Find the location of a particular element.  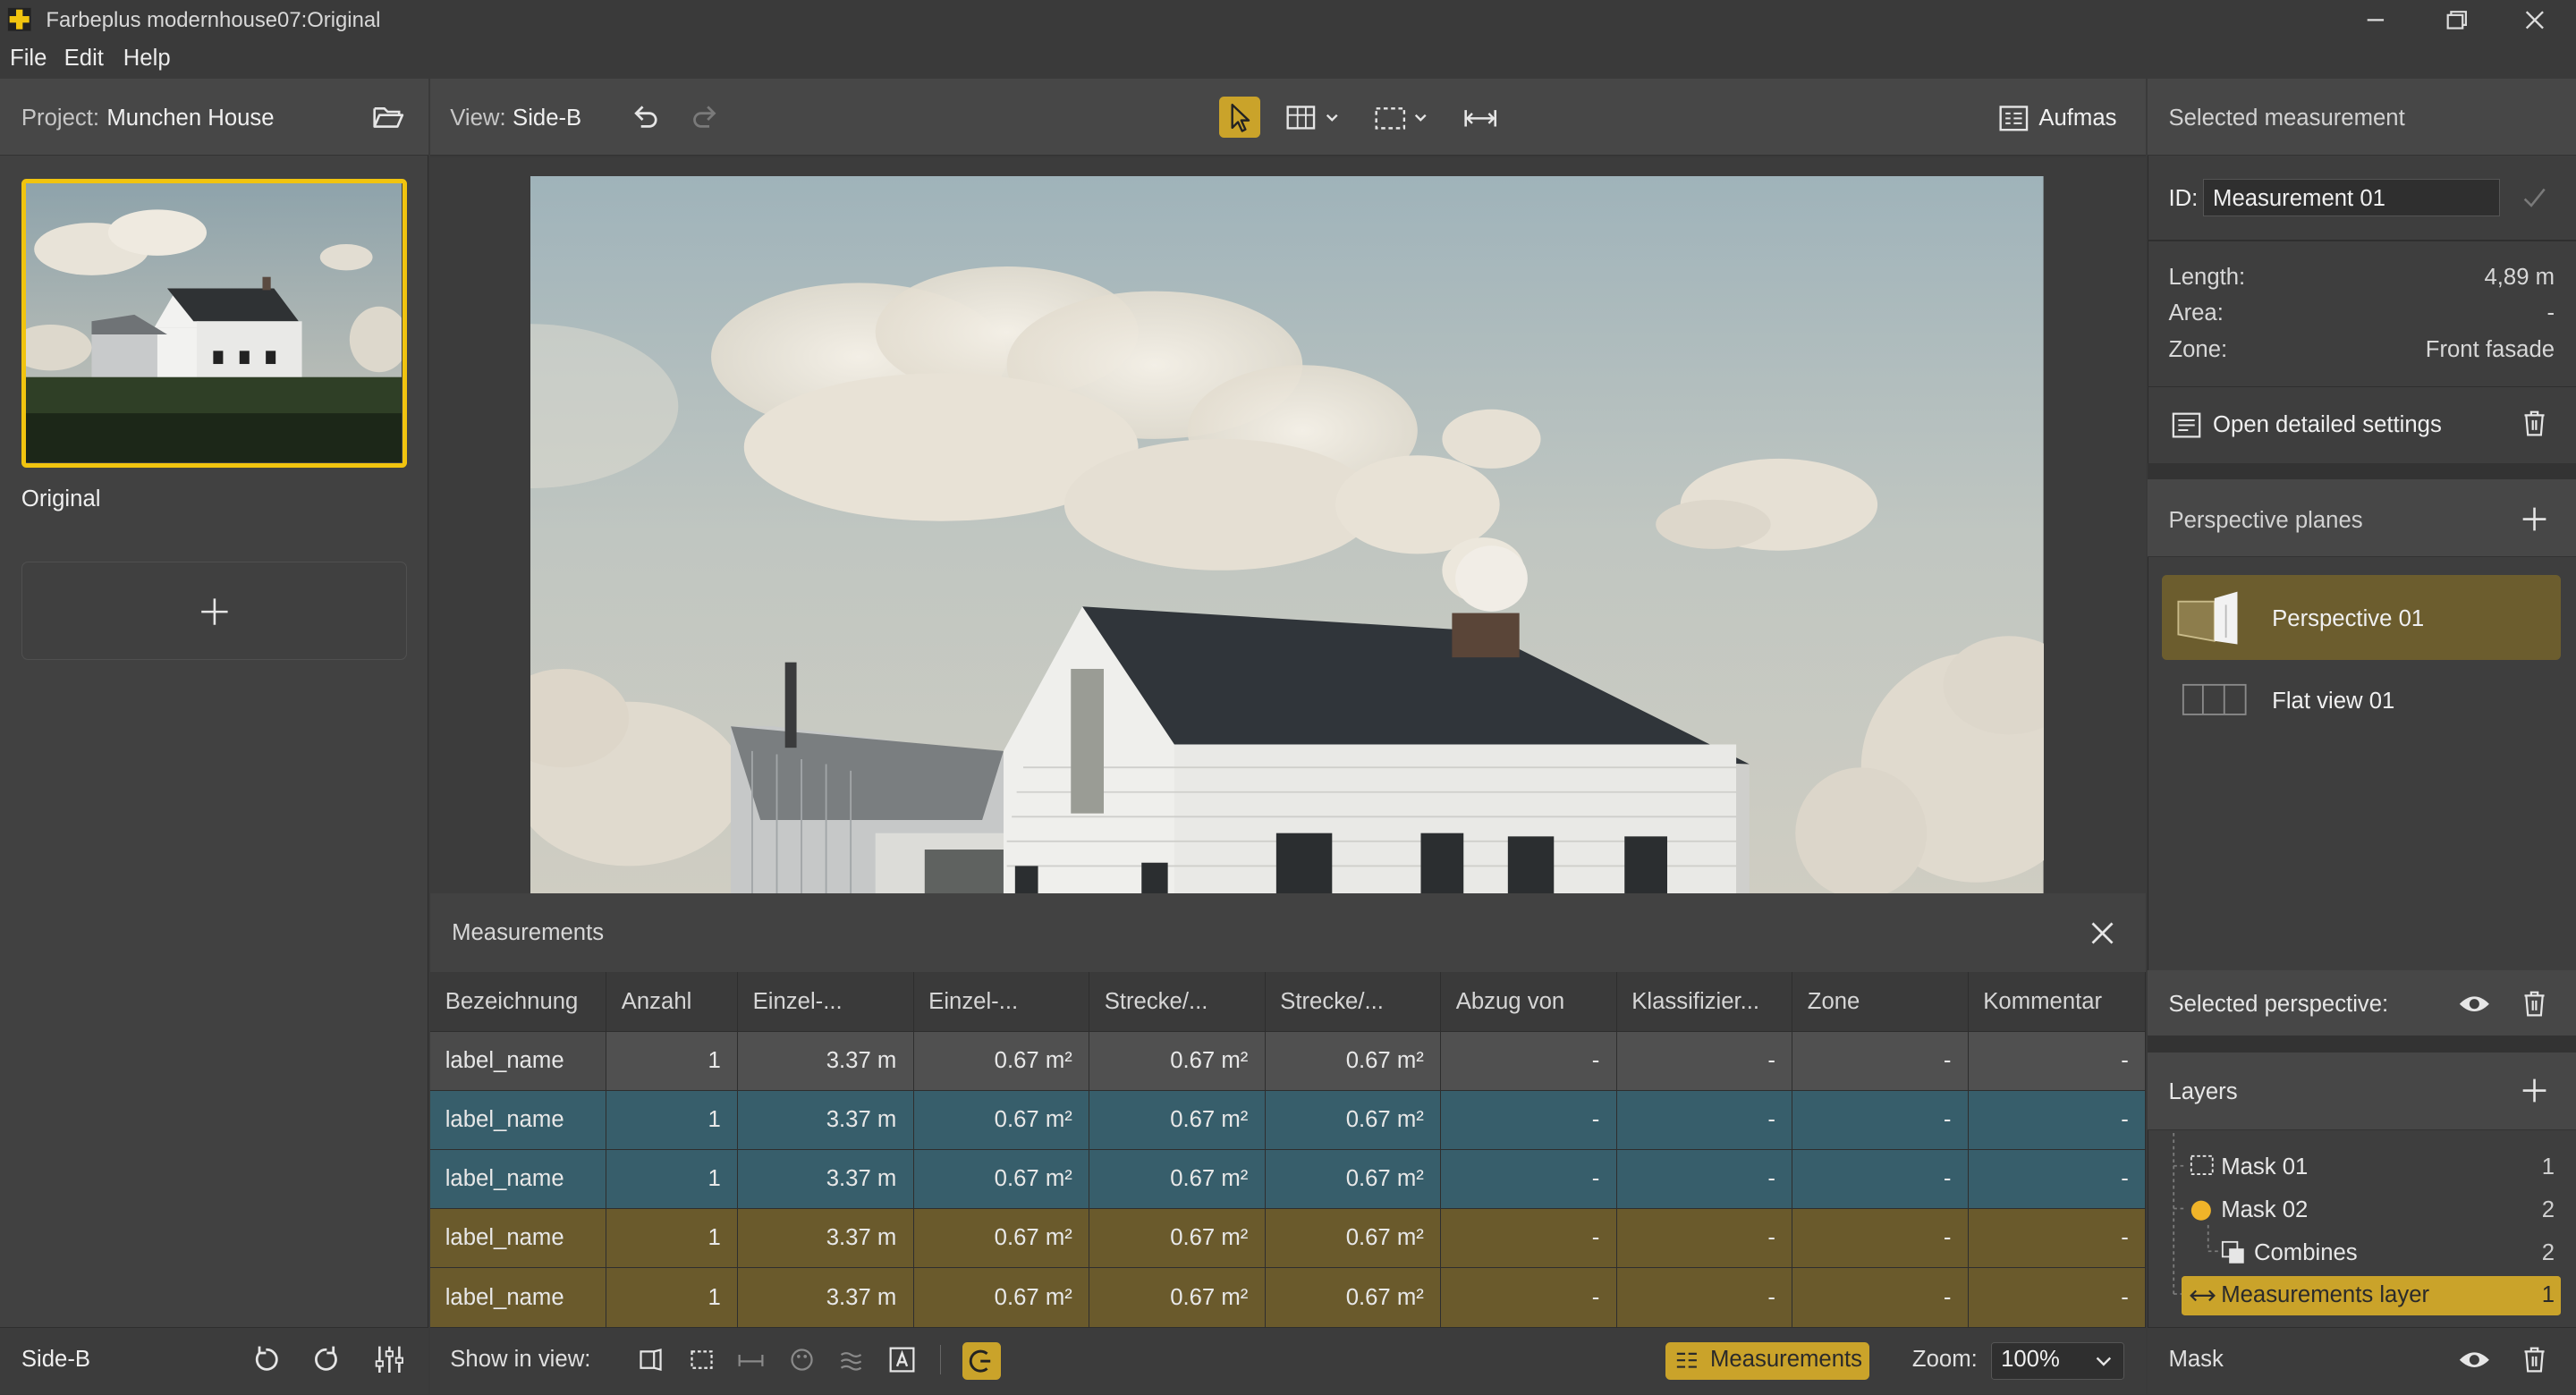

adjustments-icon is located at coordinates (389, 1359).